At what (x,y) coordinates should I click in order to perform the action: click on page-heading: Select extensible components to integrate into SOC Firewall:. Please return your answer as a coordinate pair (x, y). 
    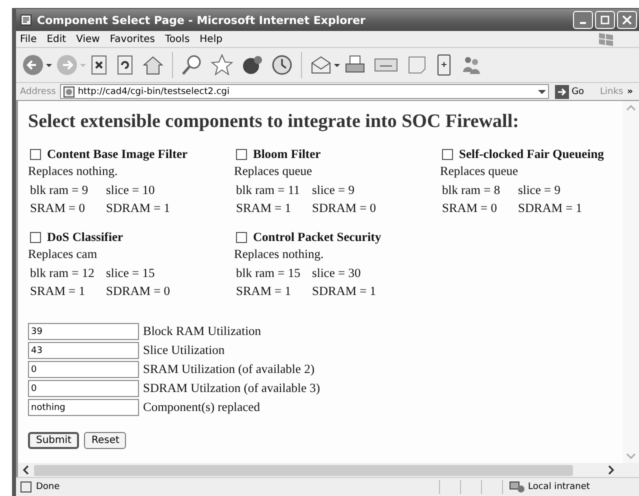
    Looking at the image, I should click on (274, 122).